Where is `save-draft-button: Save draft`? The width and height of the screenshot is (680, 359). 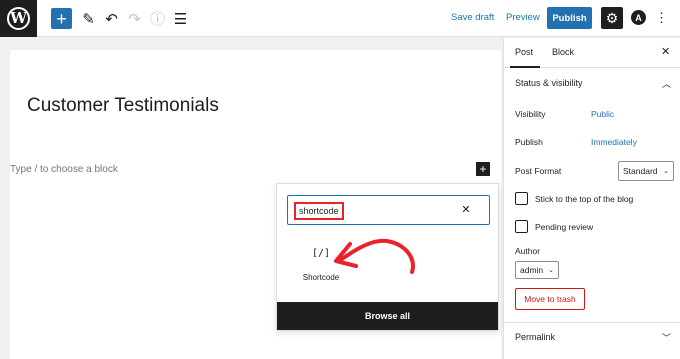
save-draft-button: Save draft is located at coordinates (472, 17).